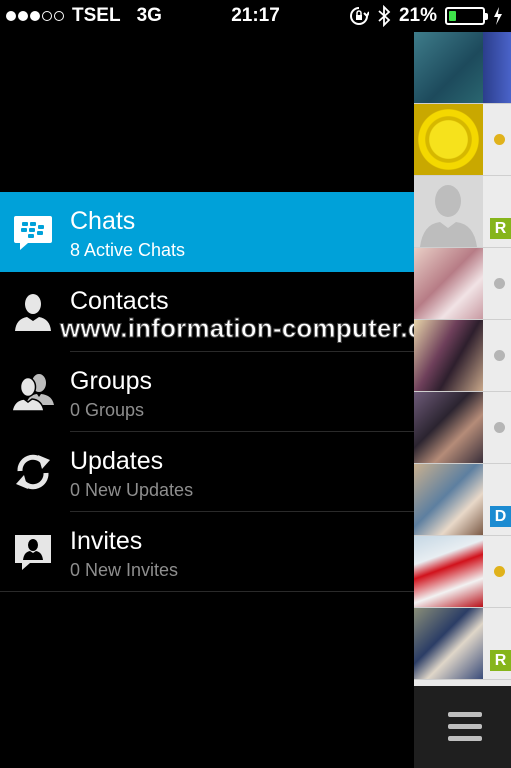 The width and height of the screenshot is (511, 768). What do you see at coordinates (497, 67) in the screenshot?
I see `chat-preview-panel` at bounding box center [497, 67].